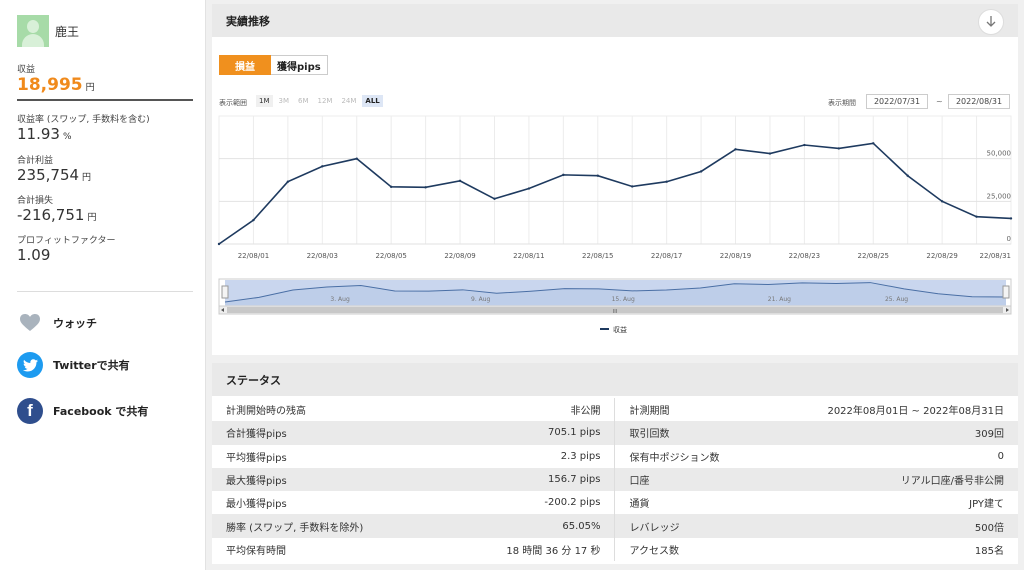 The image size is (1024, 570). I want to click on y-tick-label: 25,000, so click(999, 196).